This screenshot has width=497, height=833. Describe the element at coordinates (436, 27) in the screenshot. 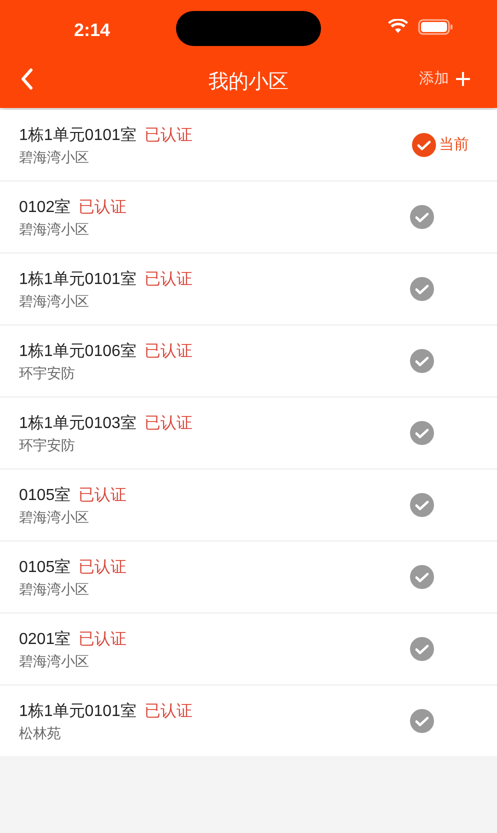

I see `battery-icon` at that location.